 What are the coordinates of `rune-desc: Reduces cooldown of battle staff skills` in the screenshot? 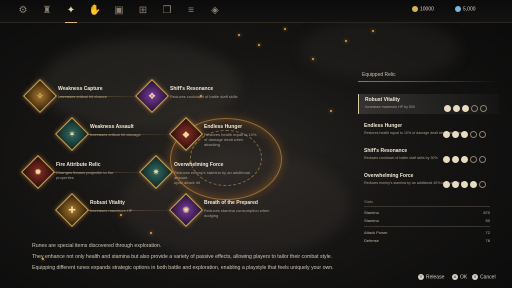 It's located at (204, 96).